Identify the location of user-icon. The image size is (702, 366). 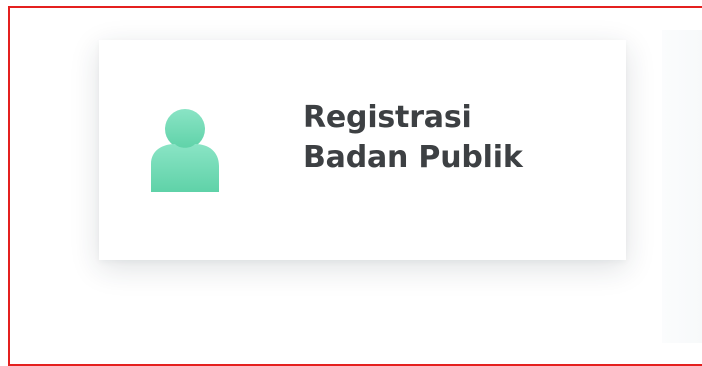
(185, 150).